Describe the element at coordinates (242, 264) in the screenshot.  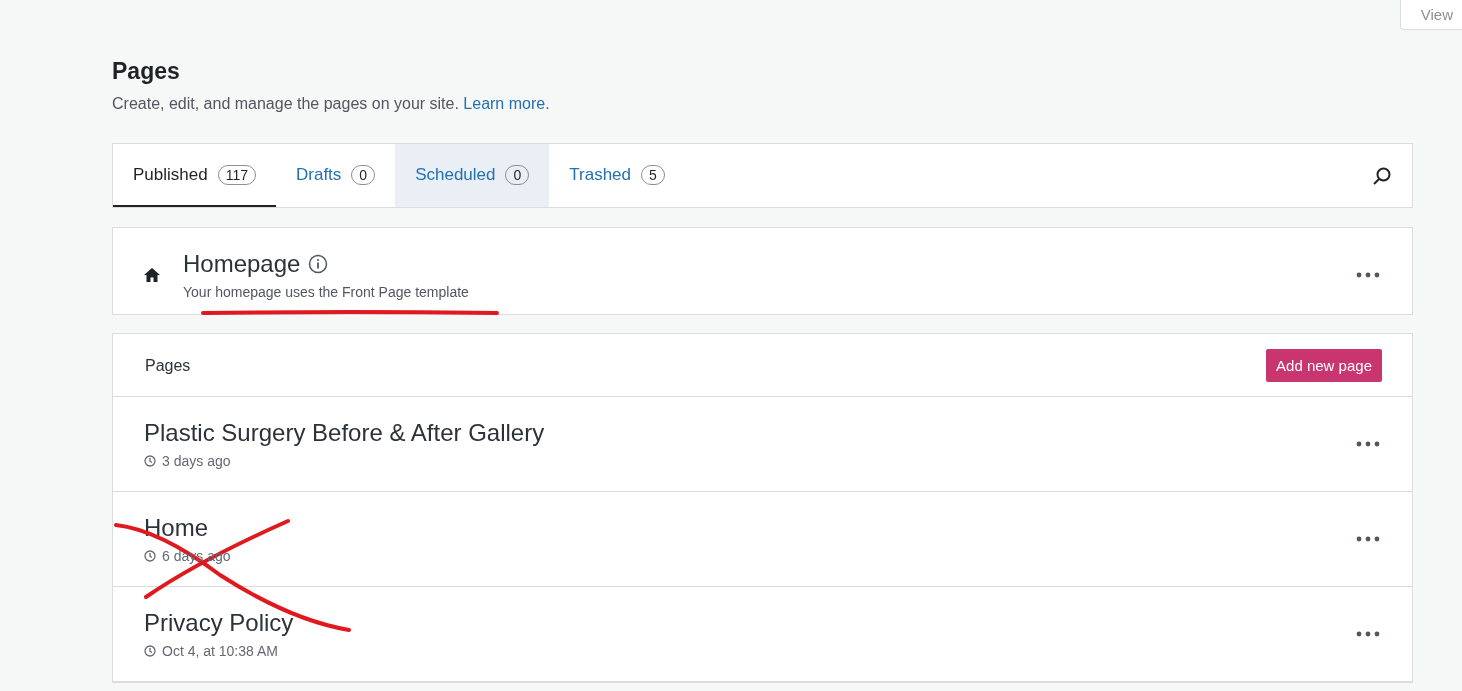
I see `homepage-title: Homepage` at that location.